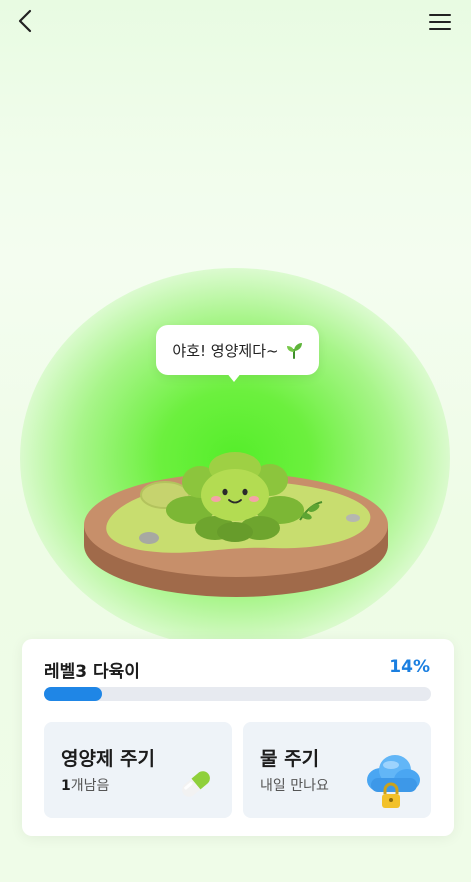 This screenshot has width=471, height=882. I want to click on level-title: 레벨3 다육이, so click(92, 672).